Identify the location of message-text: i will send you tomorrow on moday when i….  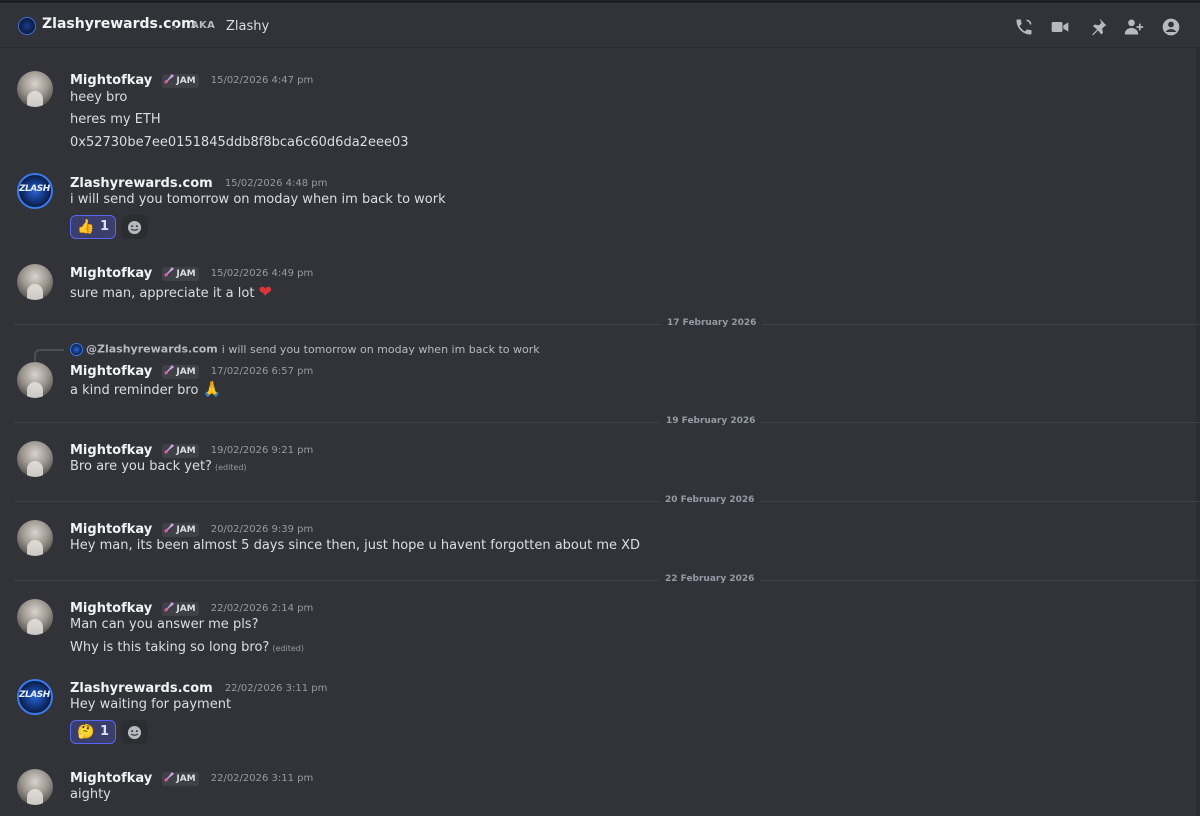
(258, 199).